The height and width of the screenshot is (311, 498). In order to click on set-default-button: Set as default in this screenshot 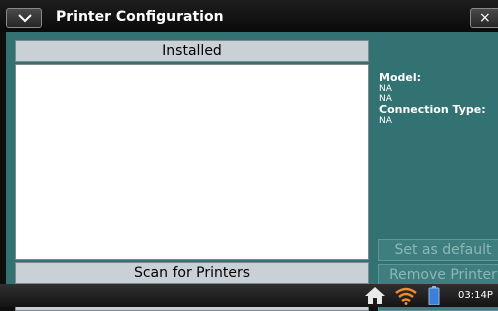, I will do `click(438, 250)`.